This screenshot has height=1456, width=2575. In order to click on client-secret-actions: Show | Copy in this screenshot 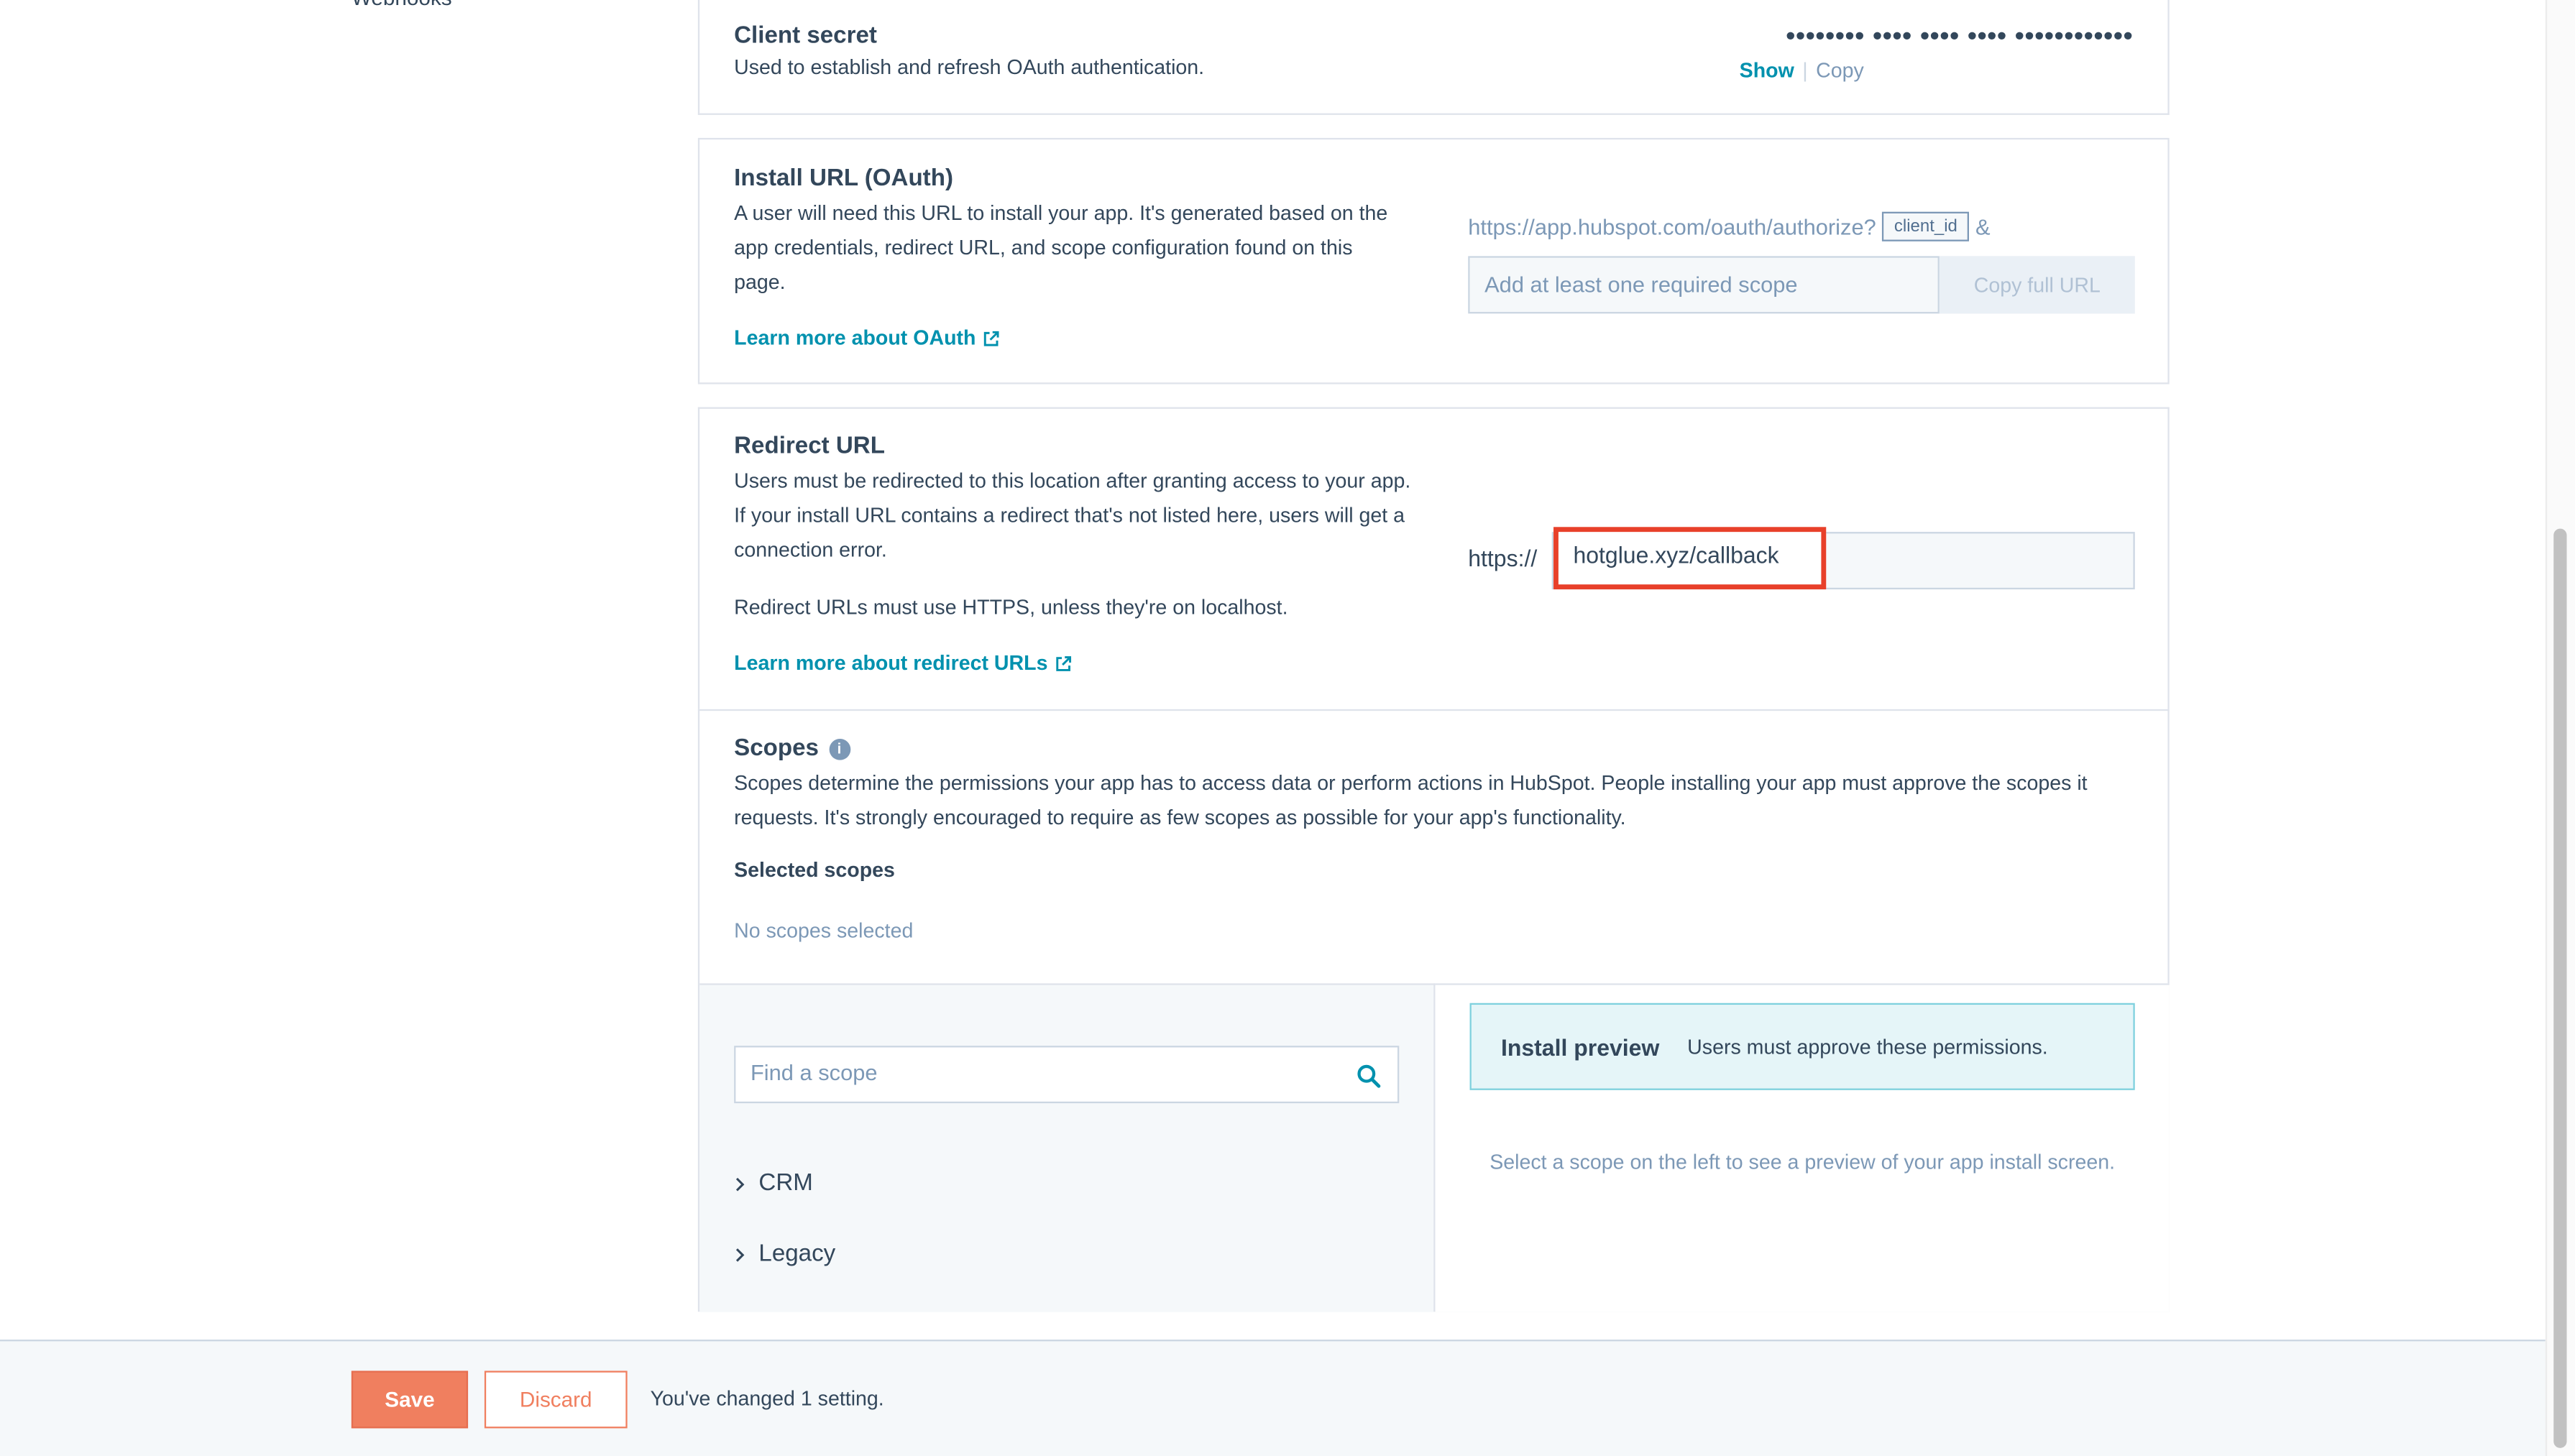, I will do `click(1802, 70)`.